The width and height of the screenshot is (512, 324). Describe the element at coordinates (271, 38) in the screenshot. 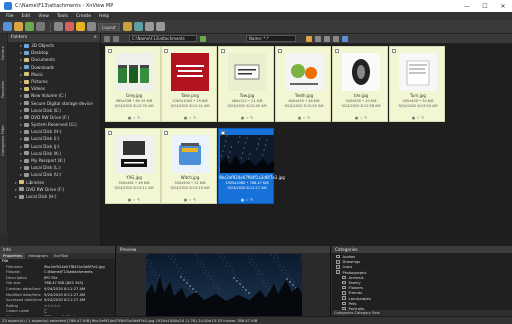

I see `filter-input` at that location.